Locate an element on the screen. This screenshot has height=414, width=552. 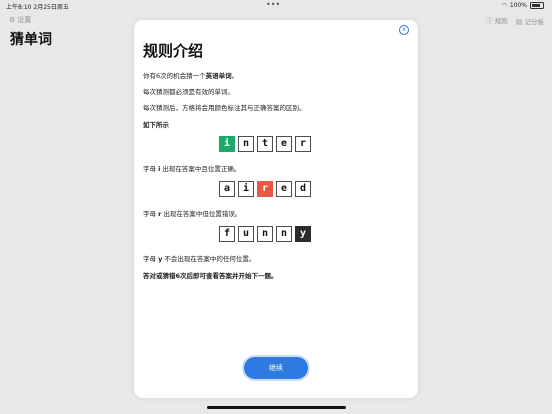
intro-suffix: 。 is located at coordinates (235, 76).